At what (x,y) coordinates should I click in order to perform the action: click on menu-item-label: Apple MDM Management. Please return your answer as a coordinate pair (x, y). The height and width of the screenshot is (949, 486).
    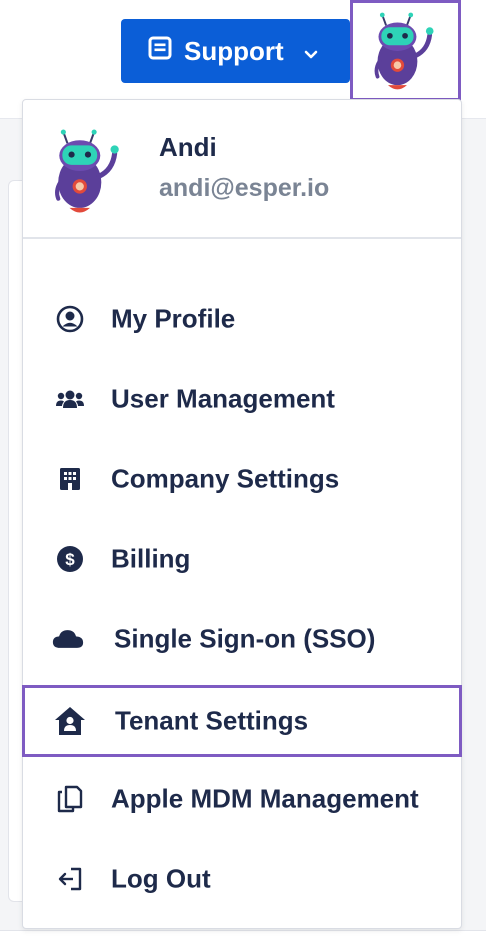
    Looking at the image, I should click on (265, 798).